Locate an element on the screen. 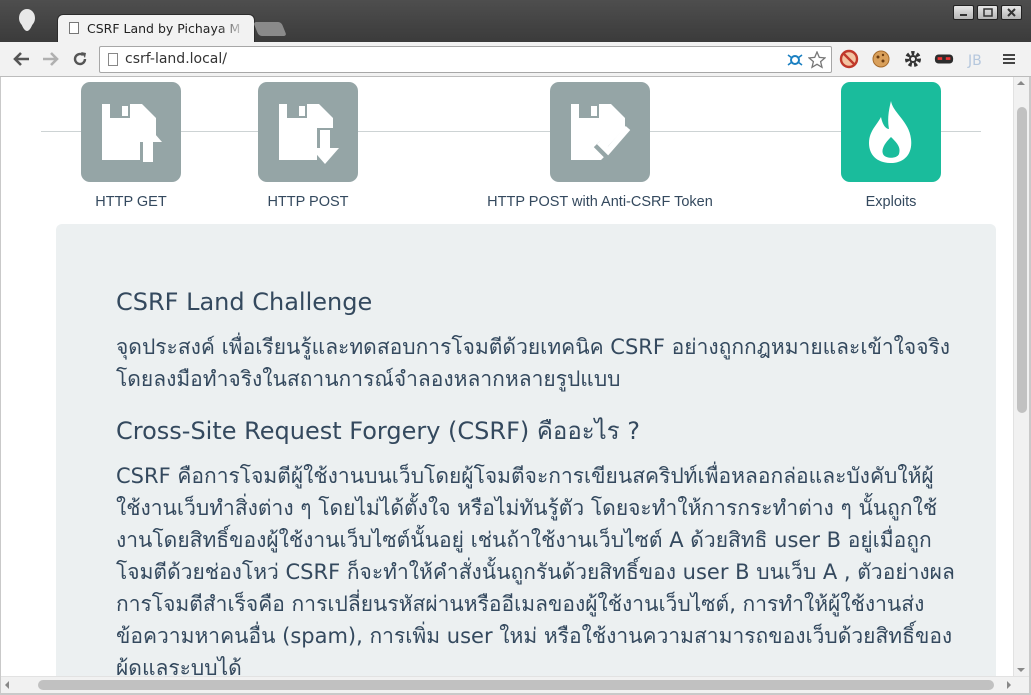 Image resolution: width=1031 pixels, height=695 pixels. forward-arrow-icon is located at coordinates (51, 59).